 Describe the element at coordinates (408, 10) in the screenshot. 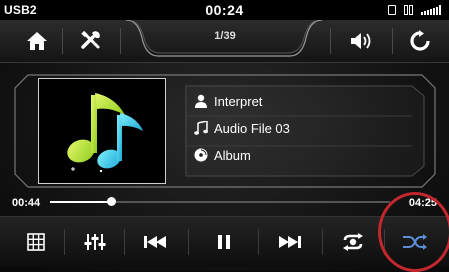

I see `storage-icon` at that location.